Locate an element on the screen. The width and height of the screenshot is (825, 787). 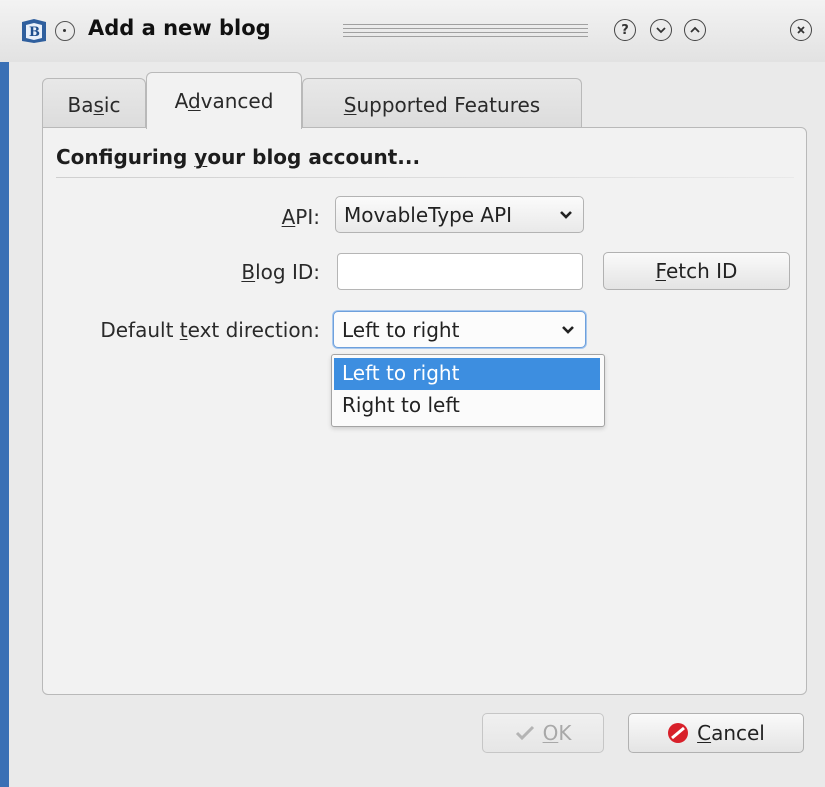
on-all-desktops-button is located at coordinates (65, 31).